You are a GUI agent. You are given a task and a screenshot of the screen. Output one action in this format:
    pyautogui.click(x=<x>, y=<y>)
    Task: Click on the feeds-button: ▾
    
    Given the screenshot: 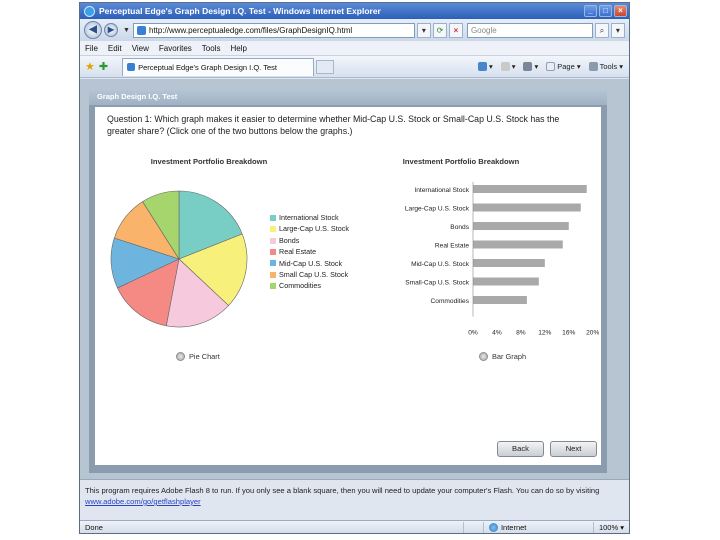 What is the action you would take?
    pyautogui.click(x=507, y=66)
    